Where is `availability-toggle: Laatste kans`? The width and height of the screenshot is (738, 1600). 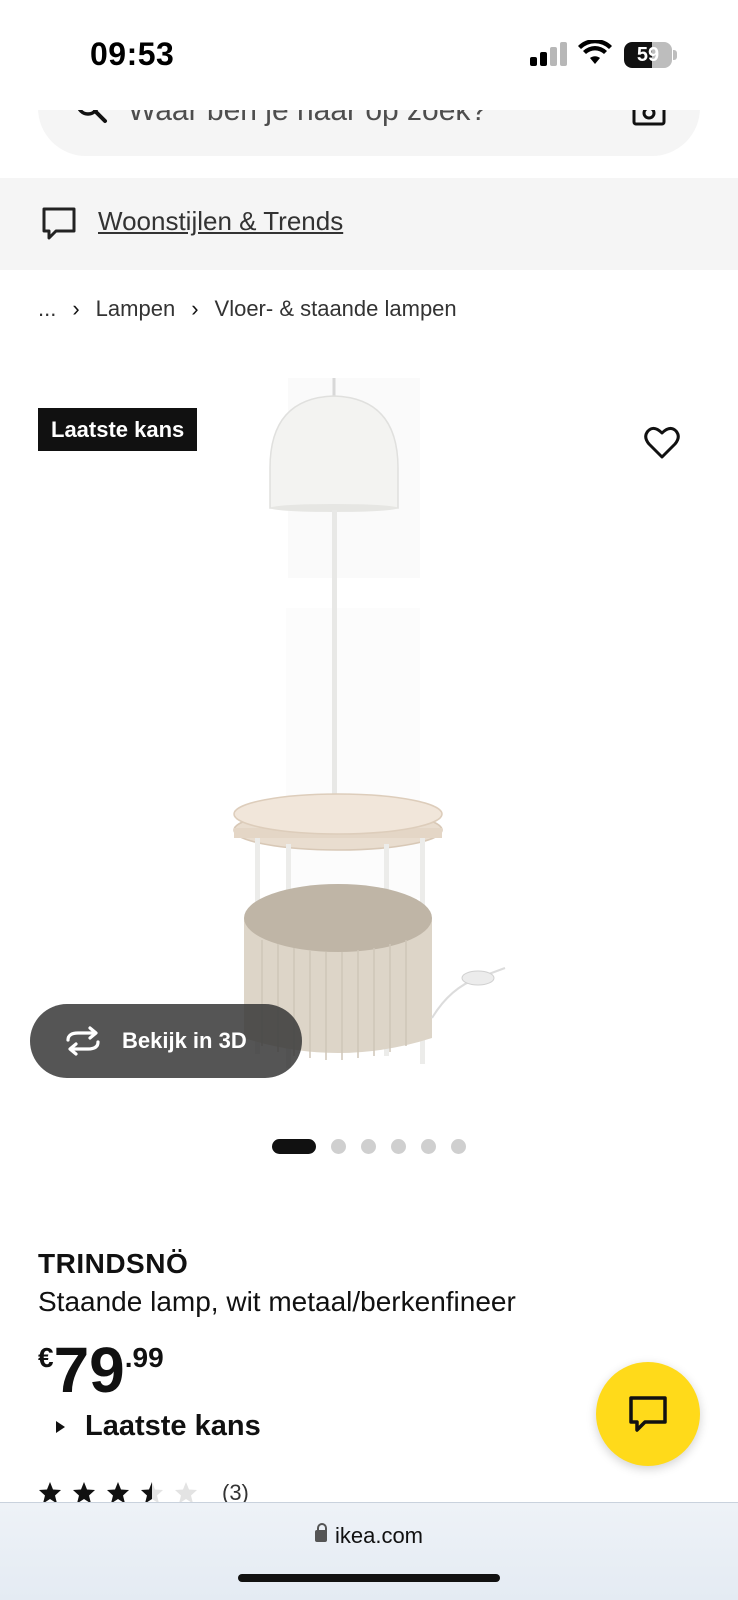 availability-toggle: Laatste kans is located at coordinates (158, 1426).